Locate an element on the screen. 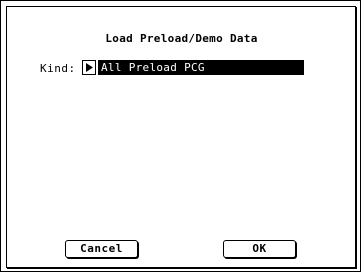 The height and width of the screenshot is (272, 361). triangle-right-icon is located at coordinates (89, 67).